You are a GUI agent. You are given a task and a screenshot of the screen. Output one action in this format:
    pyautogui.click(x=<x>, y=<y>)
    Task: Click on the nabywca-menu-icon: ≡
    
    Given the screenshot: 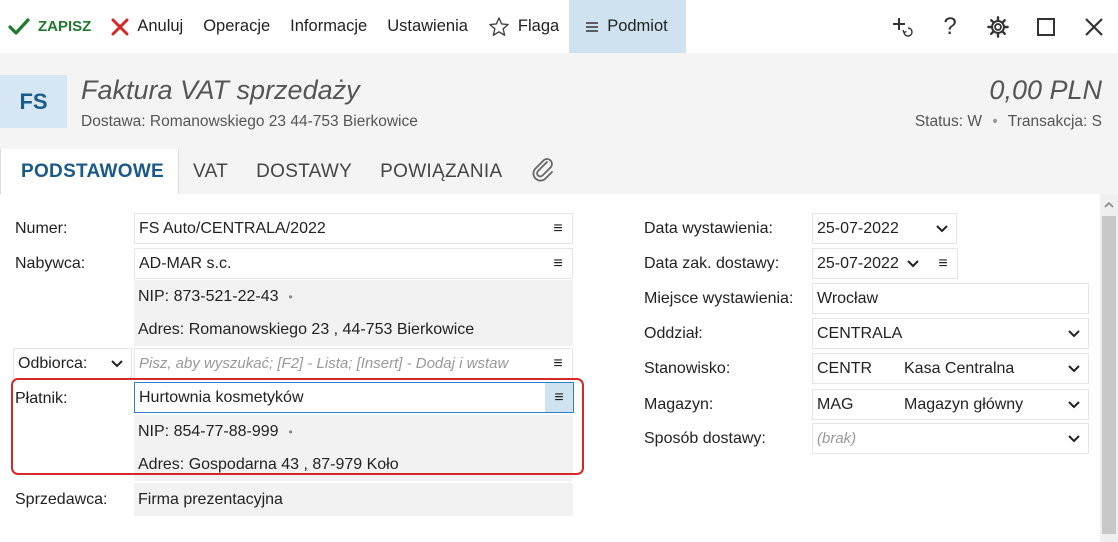 What is the action you would take?
    pyautogui.click(x=558, y=263)
    